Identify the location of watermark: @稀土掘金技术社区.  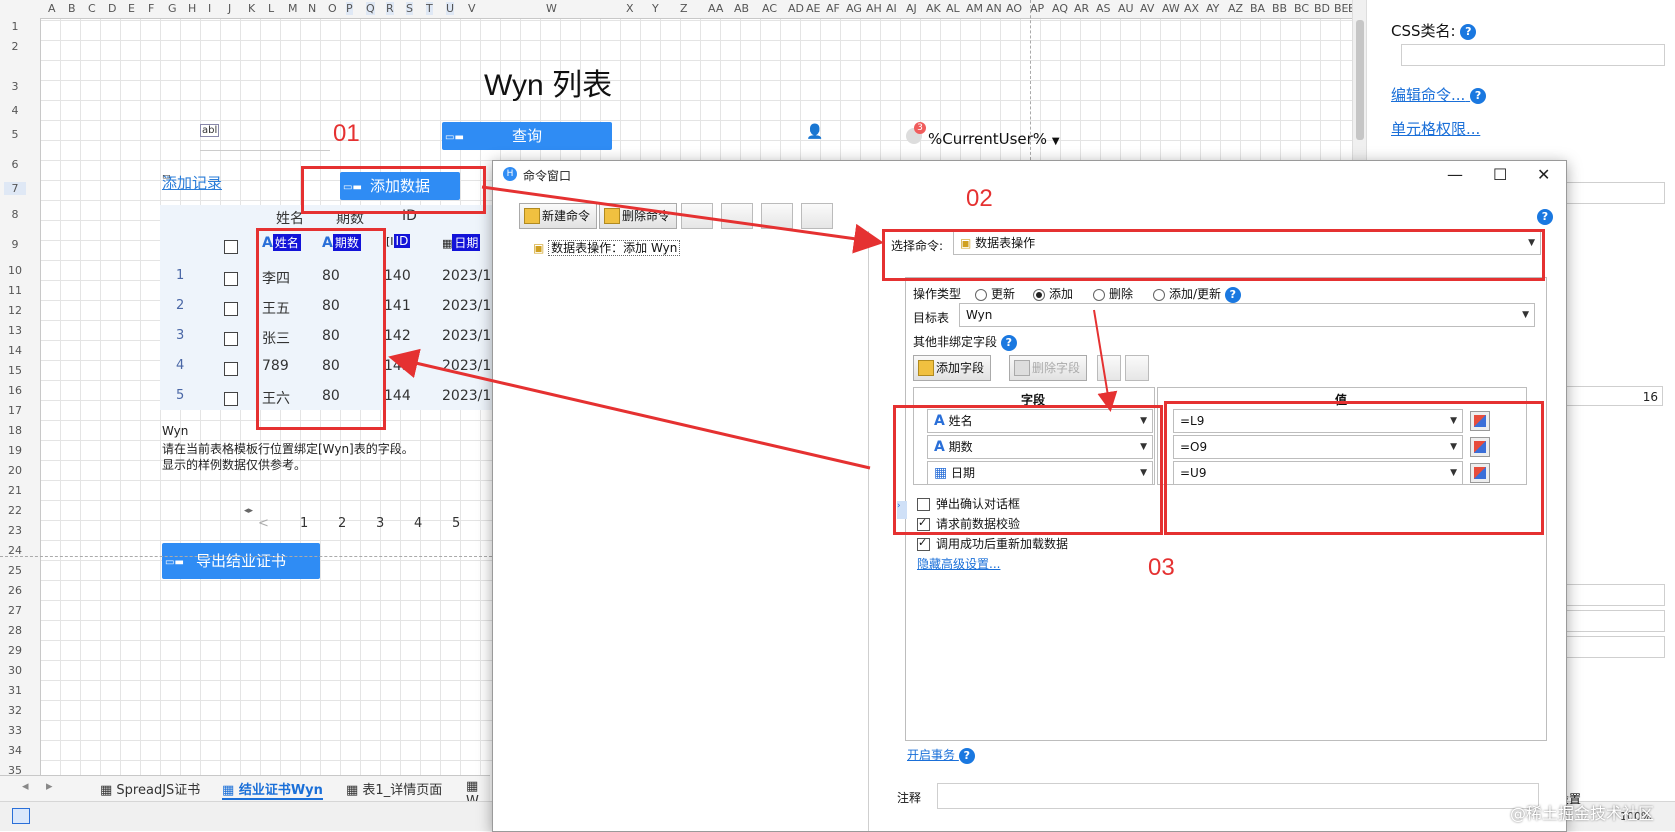
(1582, 813).